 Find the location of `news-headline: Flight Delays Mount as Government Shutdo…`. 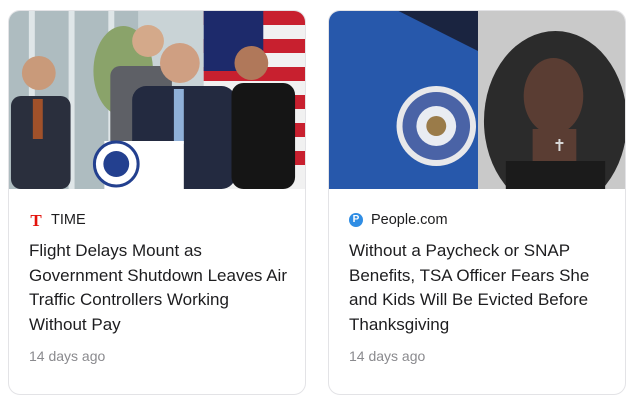

news-headline: Flight Delays Mount as Government Shutdo… is located at coordinates (160, 288).